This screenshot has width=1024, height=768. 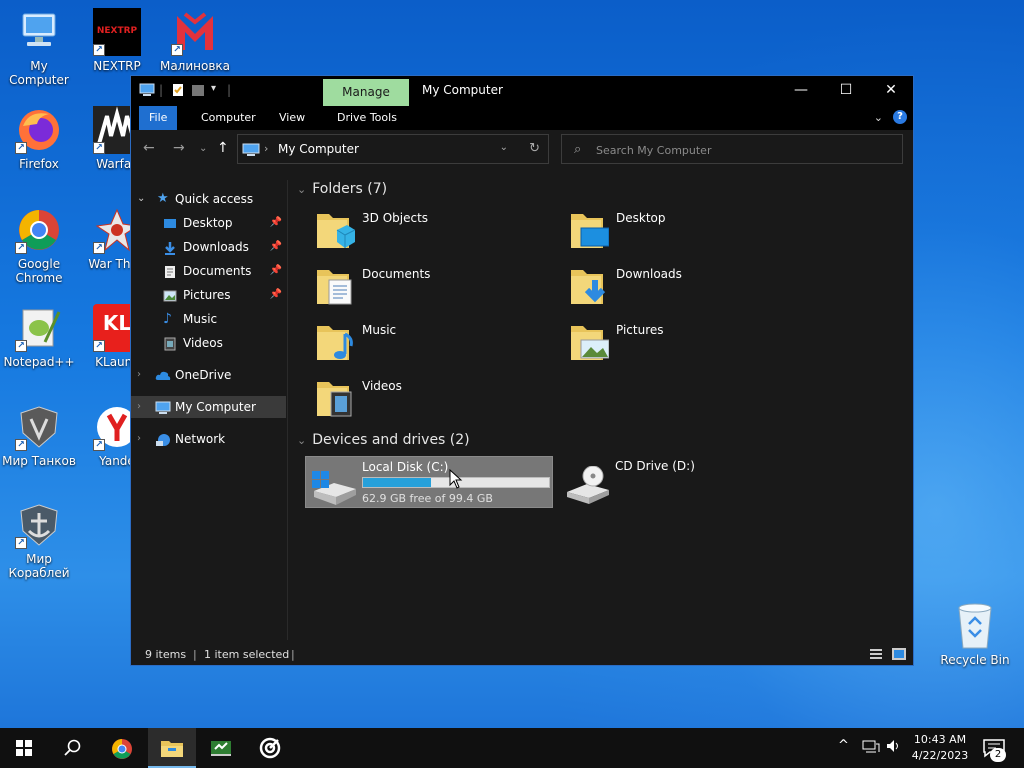 I want to click on documents-icon, so click(x=170, y=271).